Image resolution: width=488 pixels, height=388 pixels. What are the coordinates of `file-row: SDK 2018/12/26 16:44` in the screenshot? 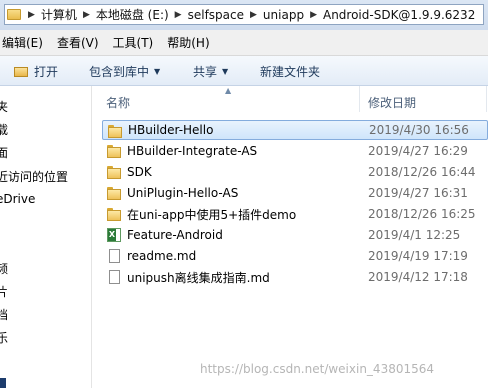 It's located at (295, 172).